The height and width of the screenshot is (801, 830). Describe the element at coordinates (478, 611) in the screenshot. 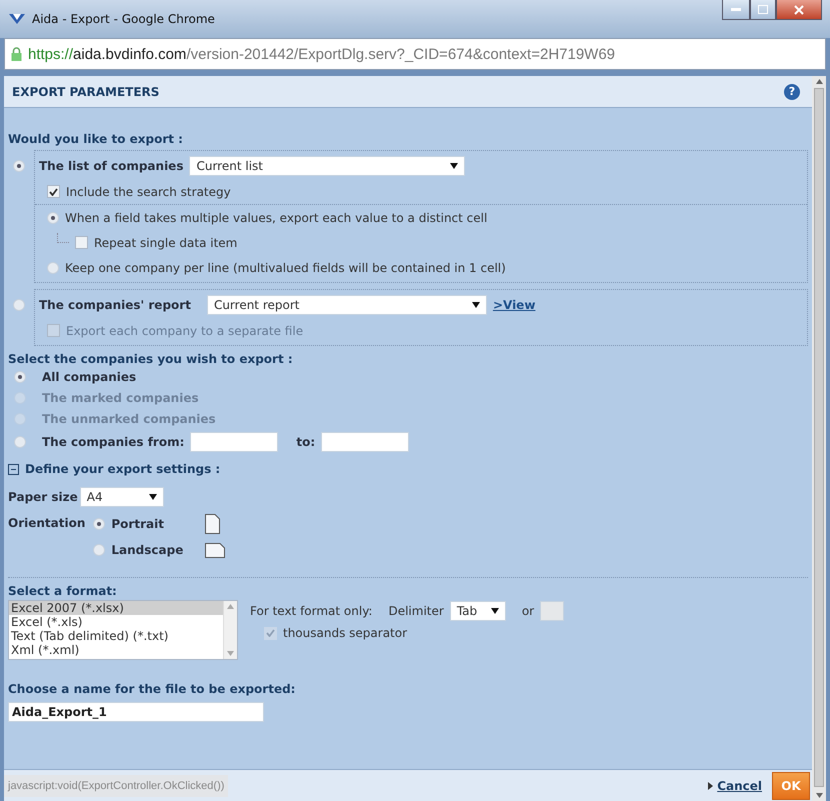

I see `delimiter-dropdown: Tab` at that location.